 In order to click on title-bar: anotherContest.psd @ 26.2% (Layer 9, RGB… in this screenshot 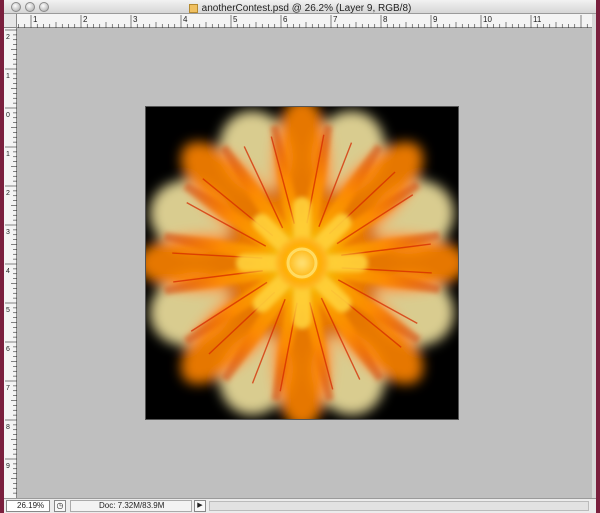, I will do `click(300, 7)`.